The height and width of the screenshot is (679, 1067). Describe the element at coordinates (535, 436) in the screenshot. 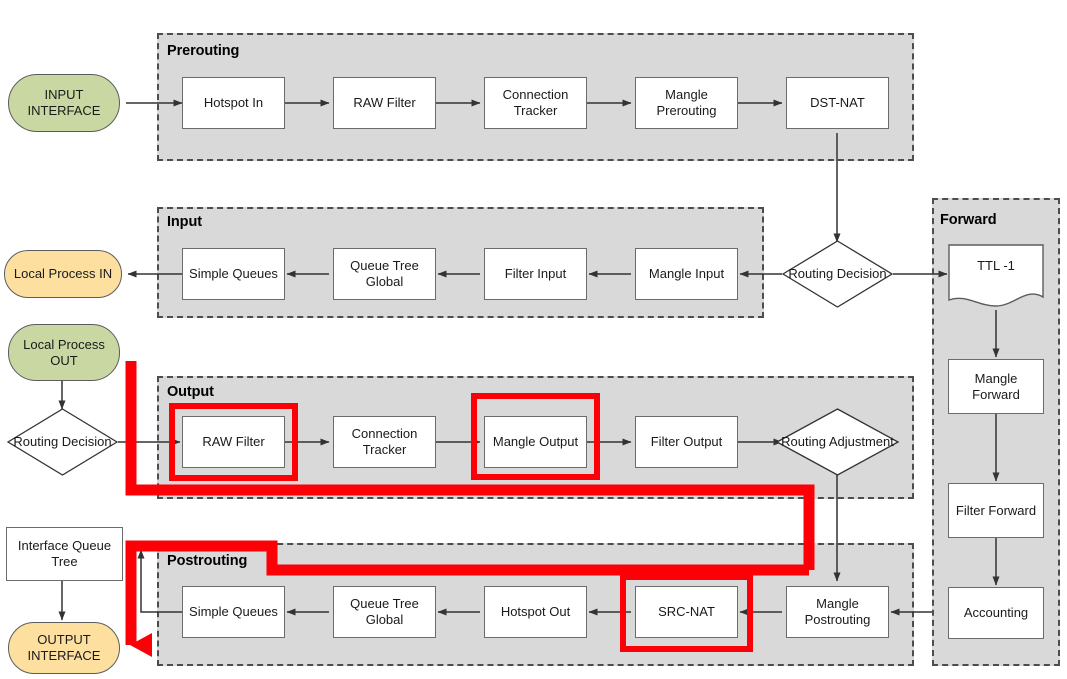

I see `highlight-mangle-output` at that location.